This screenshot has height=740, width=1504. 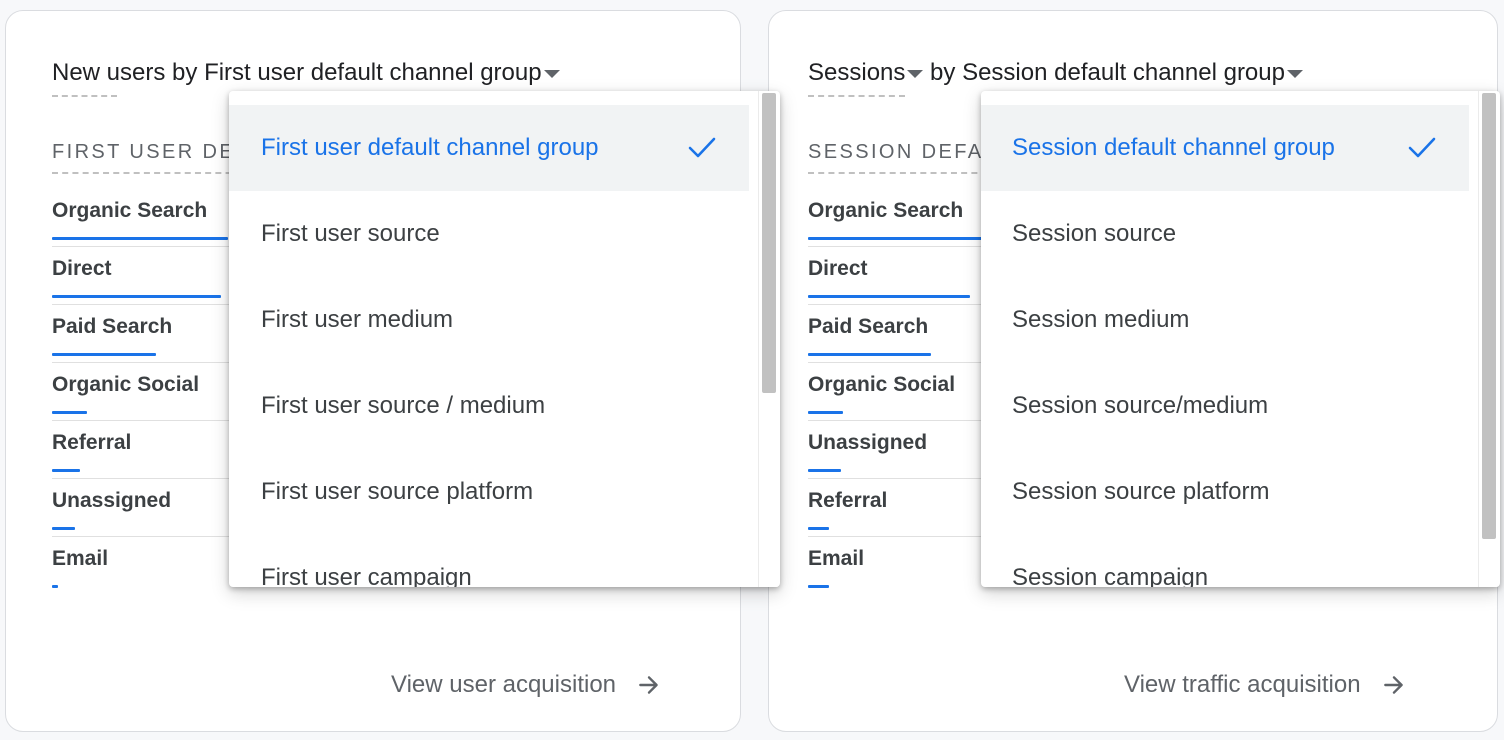 What do you see at coordinates (109, 78) in the screenshot?
I see `metric-selector: New users` at bounding box center [109, 78].